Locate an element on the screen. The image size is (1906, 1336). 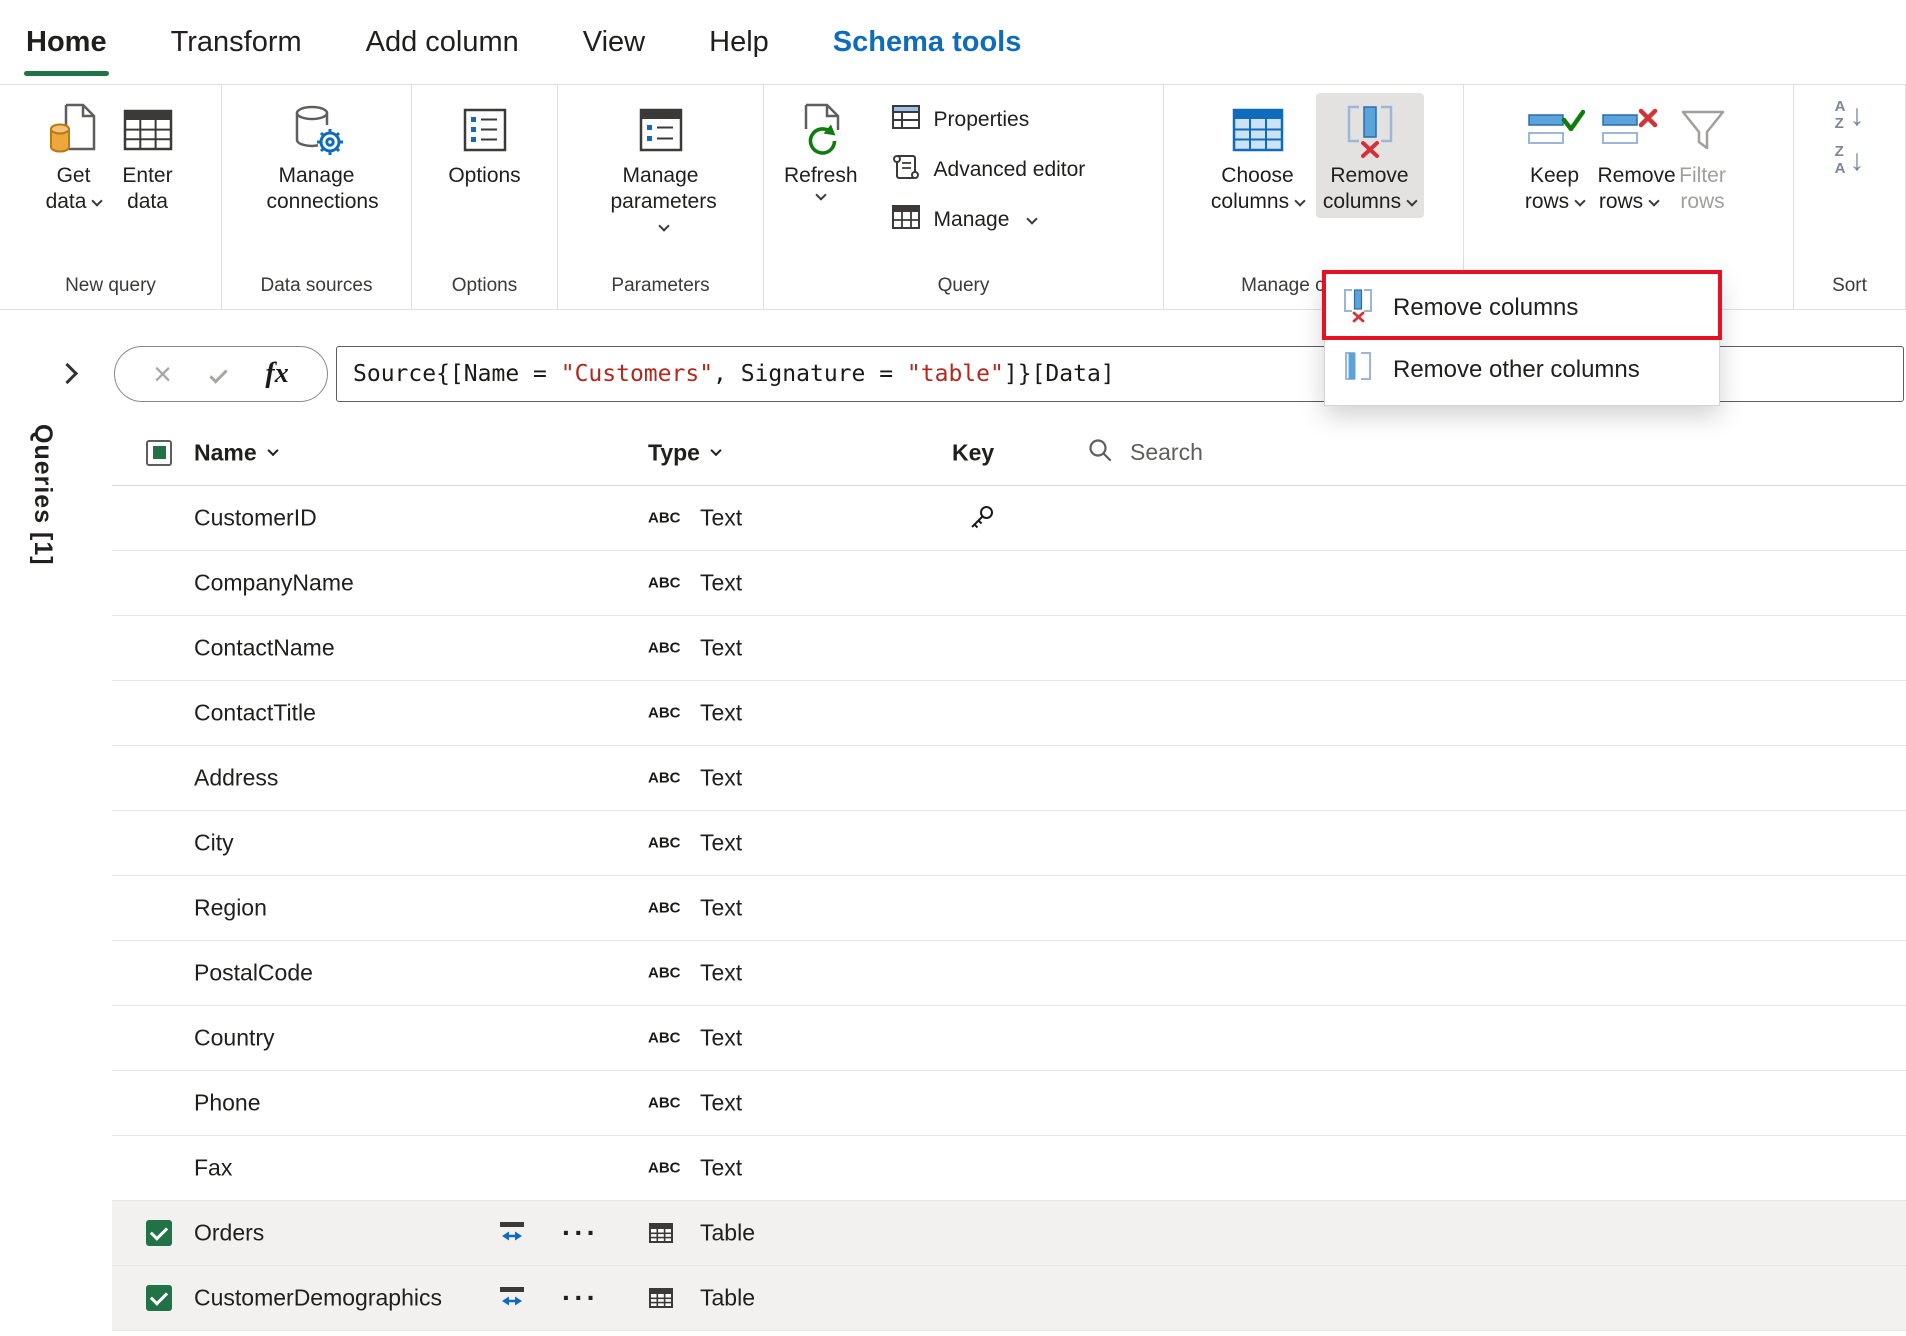
tab-view: View is located at coordinates (614, 42).